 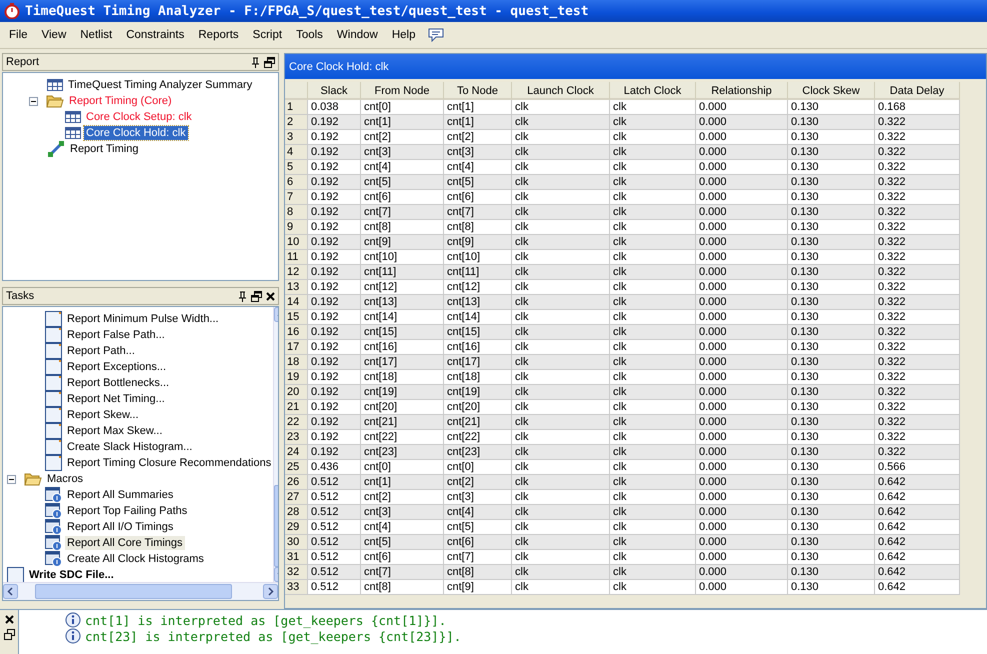 I want to click on table-cell: cnt[1], so click(x=478, y=122).